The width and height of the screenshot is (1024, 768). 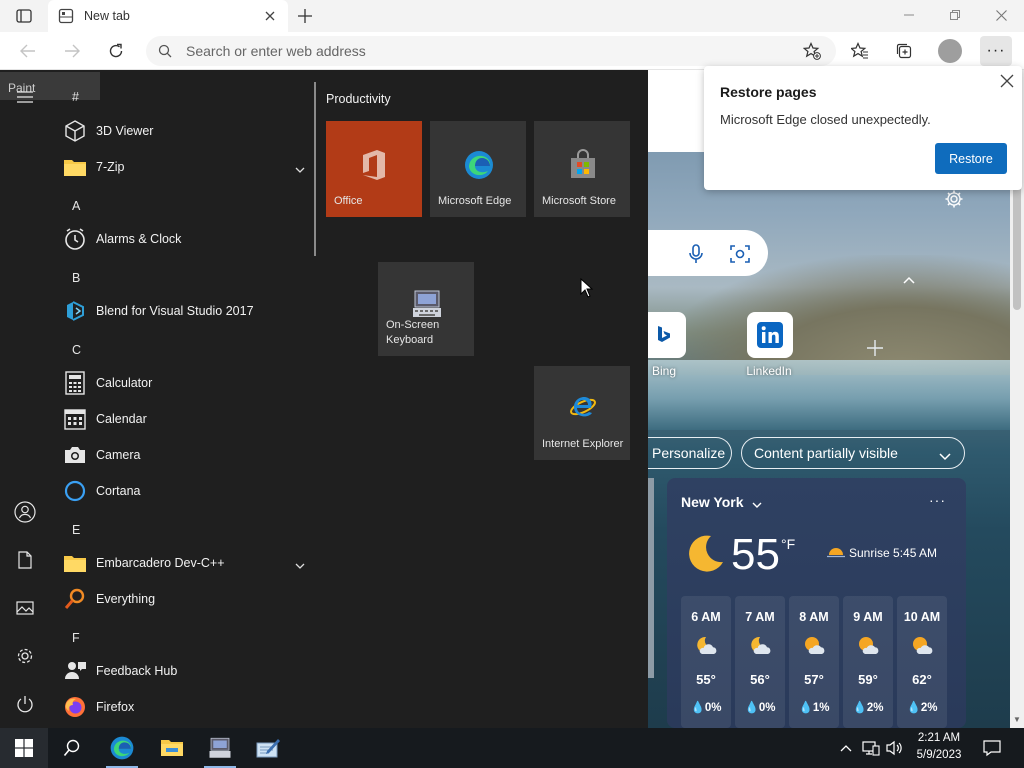 What do you see at coordinates (220, 748) in the screenshot?
I see `taskbar-on-screen-keyboard-icon` at bounding box center [220, 748].